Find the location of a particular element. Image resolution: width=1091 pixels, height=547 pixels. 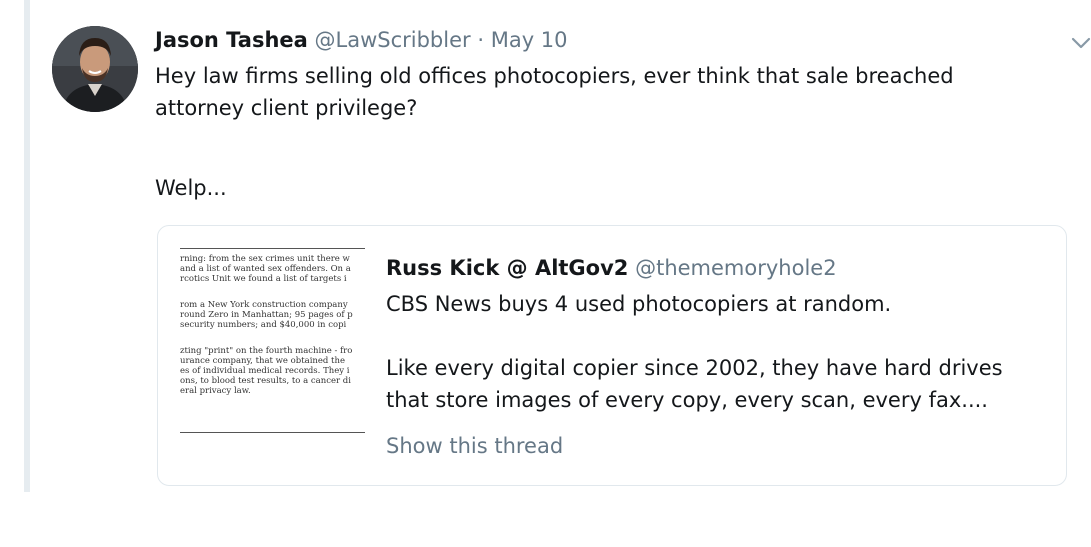

tweet-date: May 10 is located at coordinates (529, 40).